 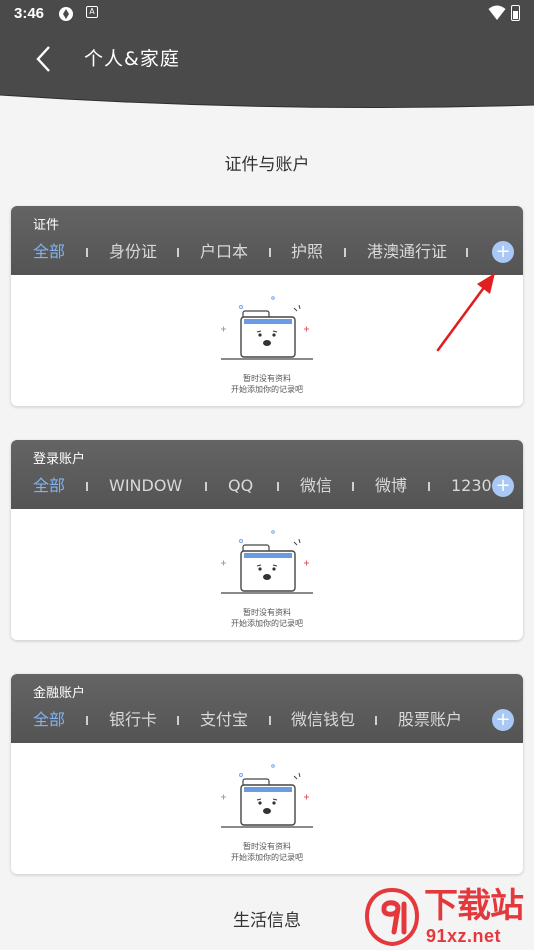 I want to click on card-header: 金融账户 全部 银行卡 支付宝 微信钱包 股票账户 +, so click(x=267, y=708).